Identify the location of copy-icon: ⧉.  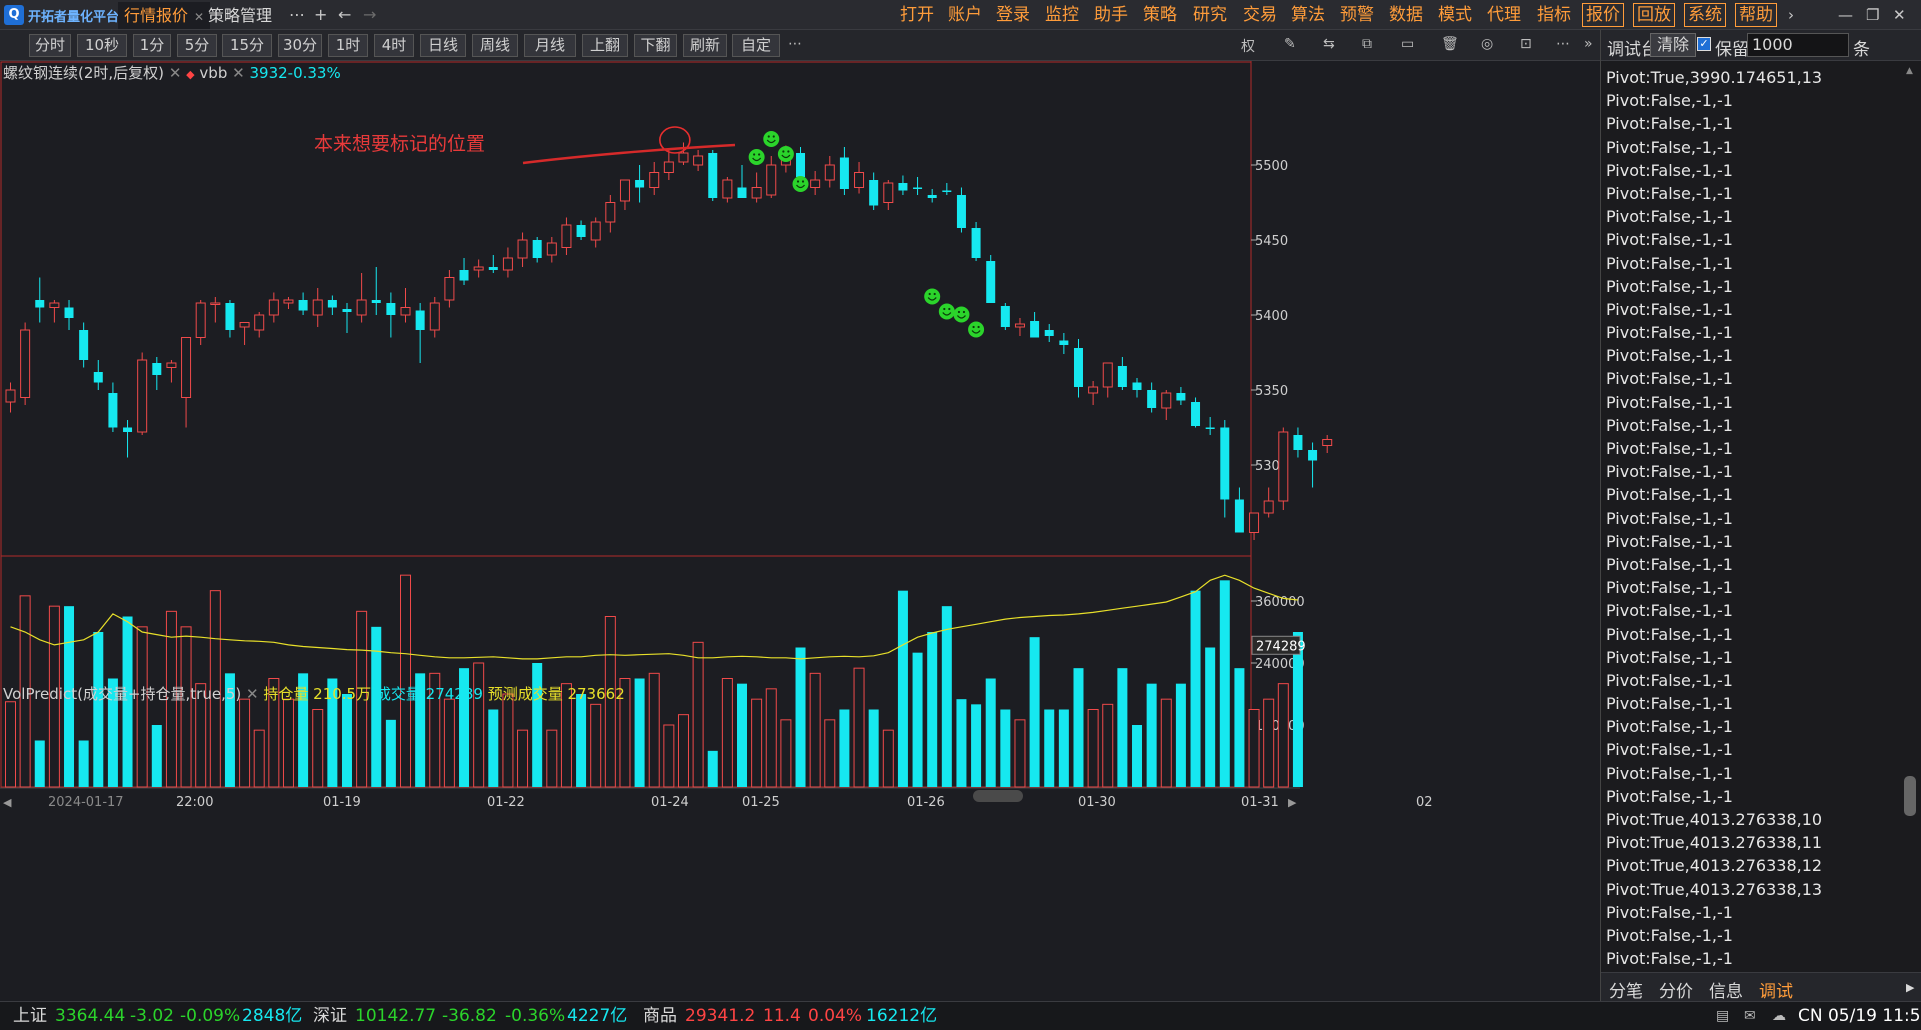
(1367, 44).